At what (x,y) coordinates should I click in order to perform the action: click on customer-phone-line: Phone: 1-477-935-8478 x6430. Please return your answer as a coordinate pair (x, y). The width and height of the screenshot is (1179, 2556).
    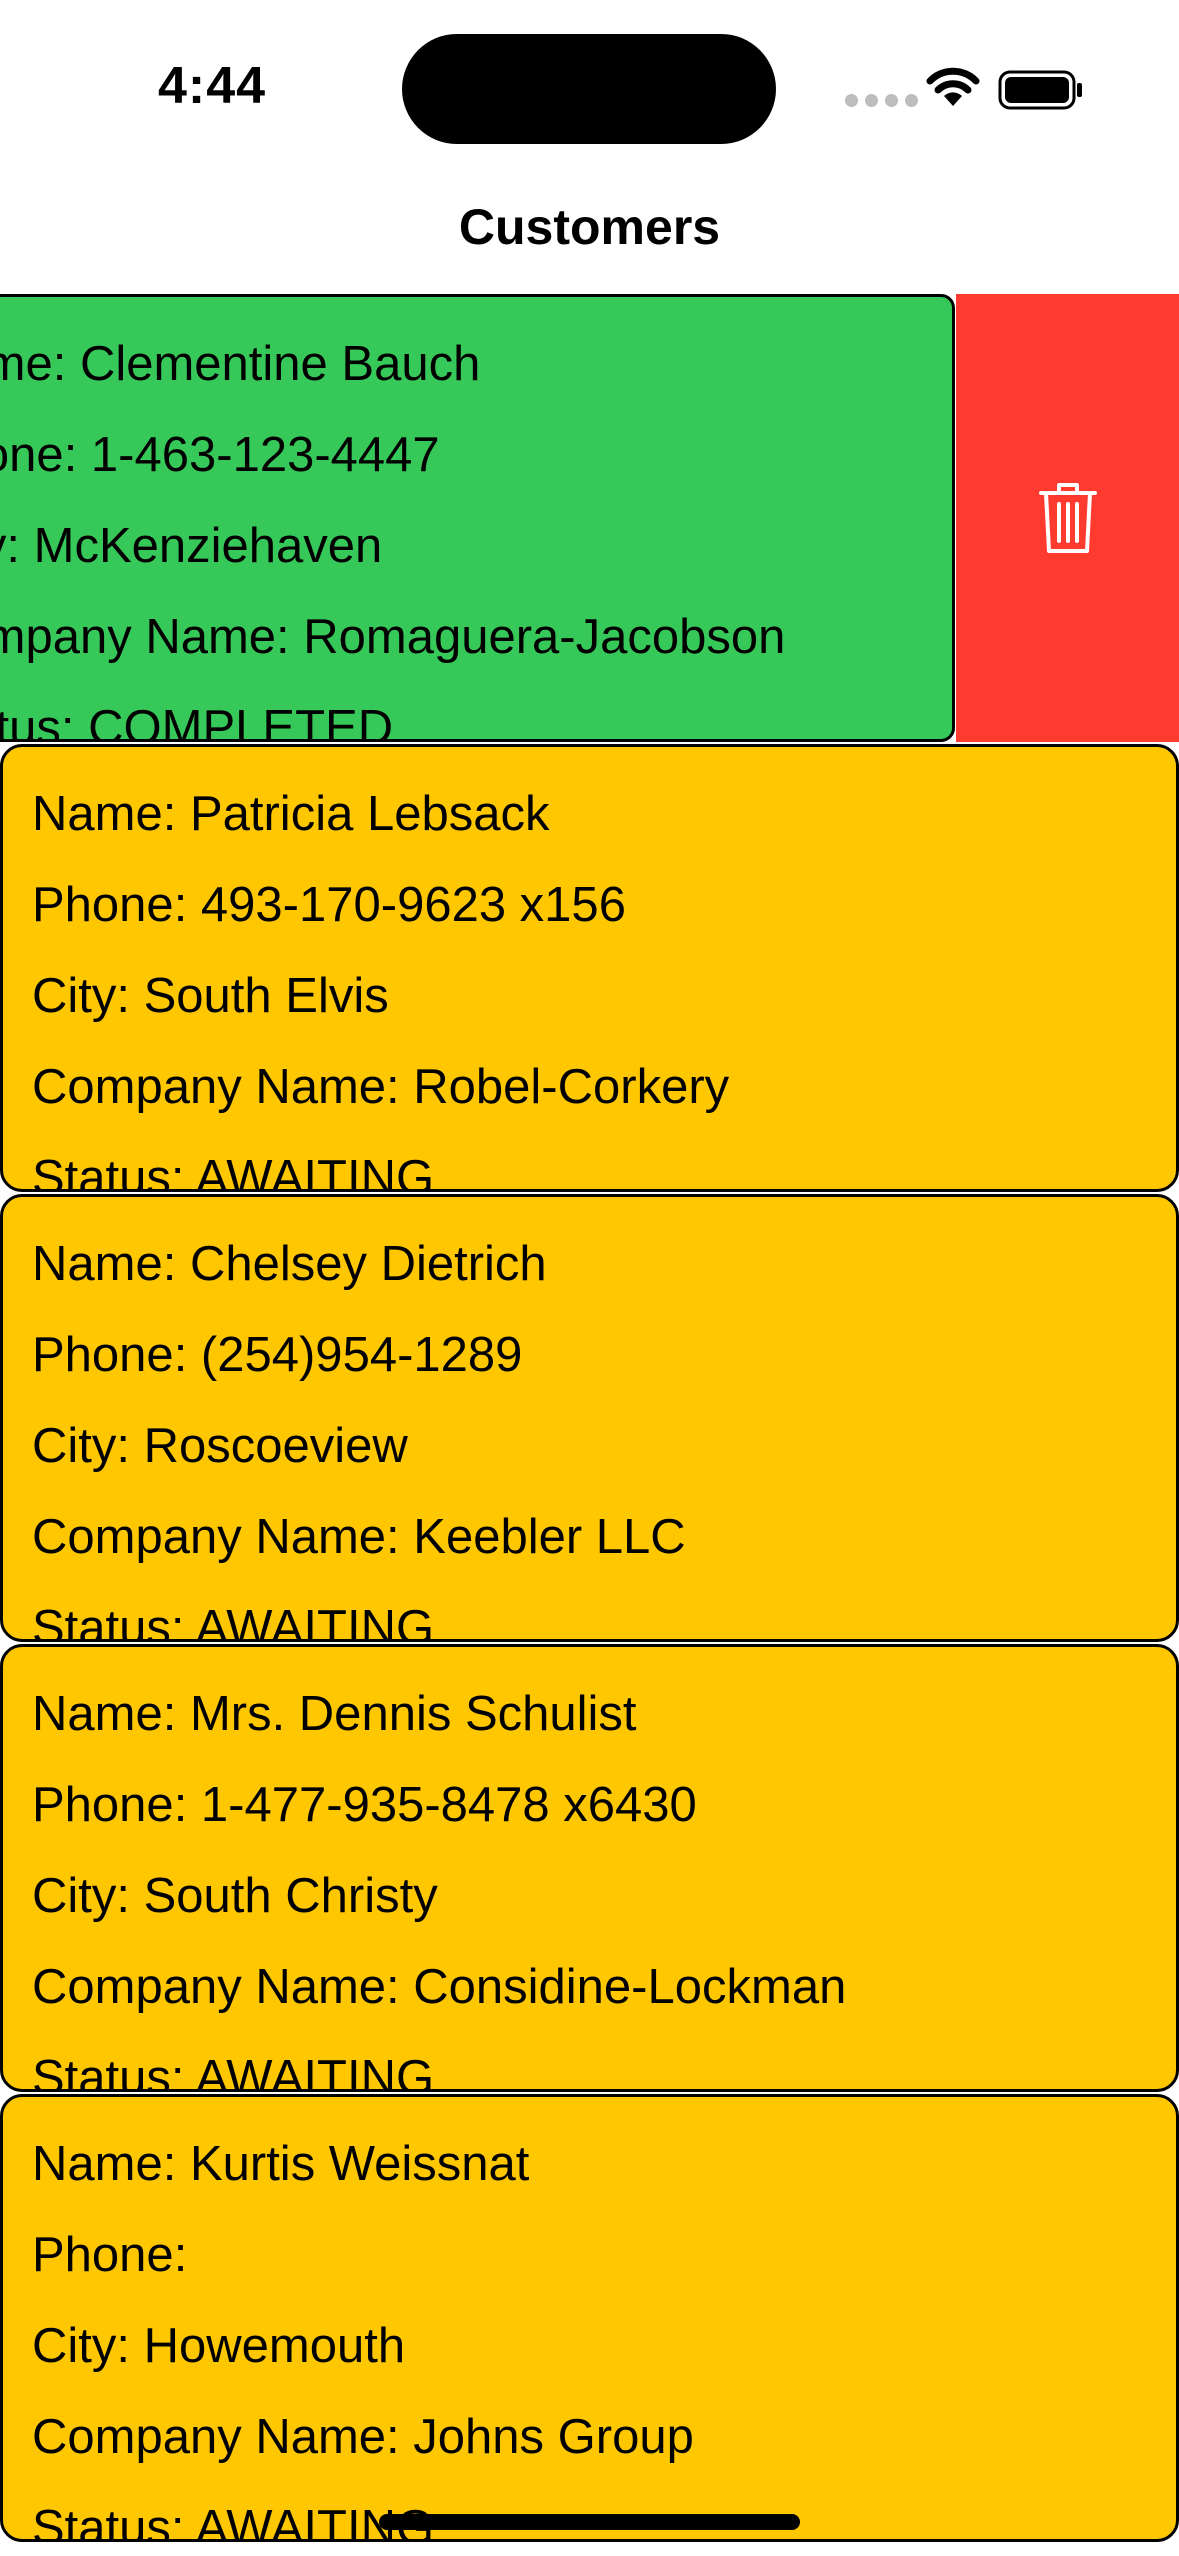
    Looking at the image, I should click on (364, 1805).